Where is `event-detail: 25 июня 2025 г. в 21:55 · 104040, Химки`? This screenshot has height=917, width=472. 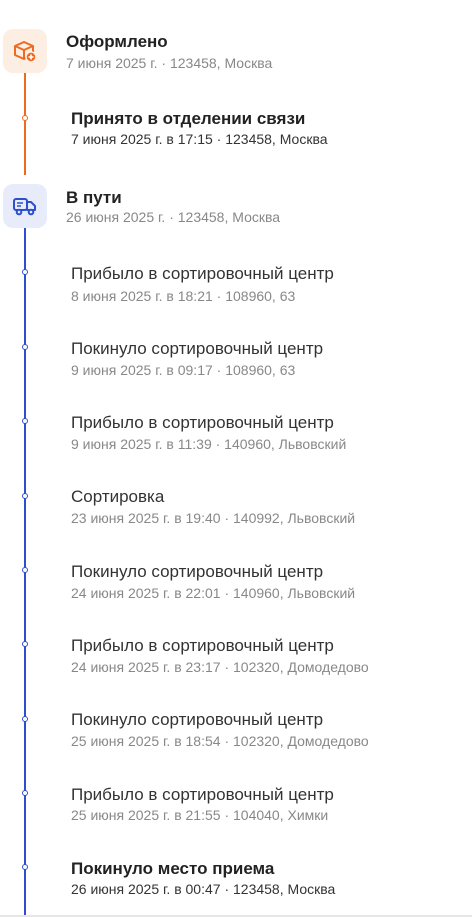 event-detail: 25 июня 2025 г. в 21:55 · 104040, Химки is located at coordinates (200, 815).